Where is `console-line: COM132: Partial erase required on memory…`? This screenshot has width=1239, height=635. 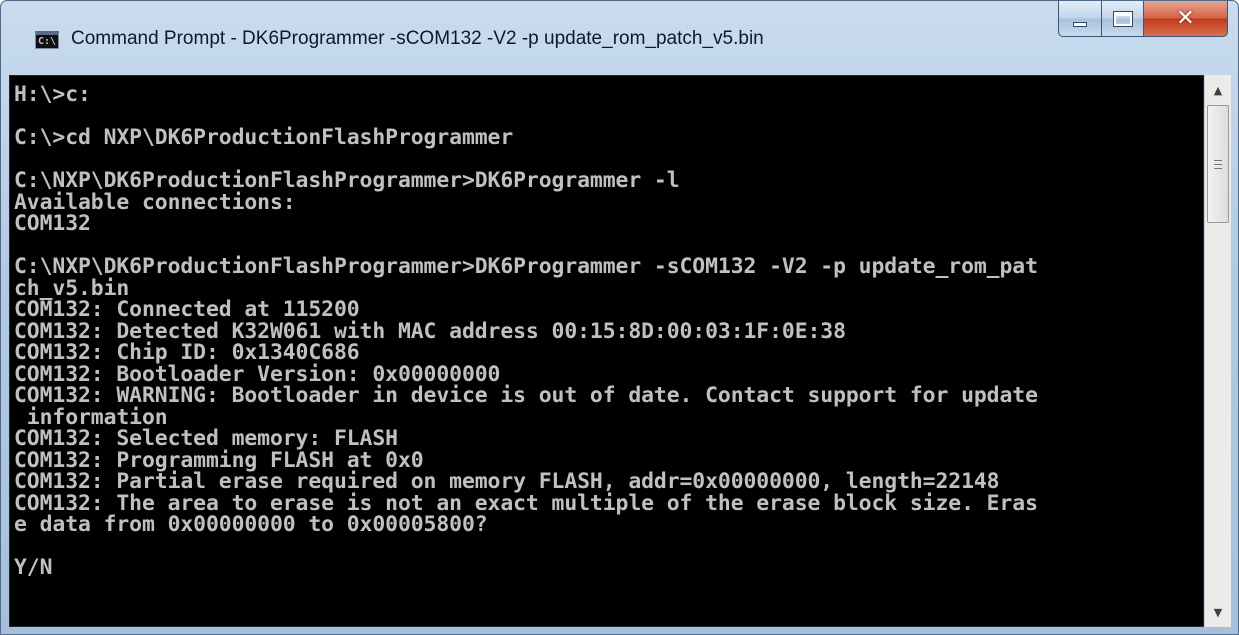
console-line: COM132: Partial erase required on memory… is located at coordinates (507, 481).